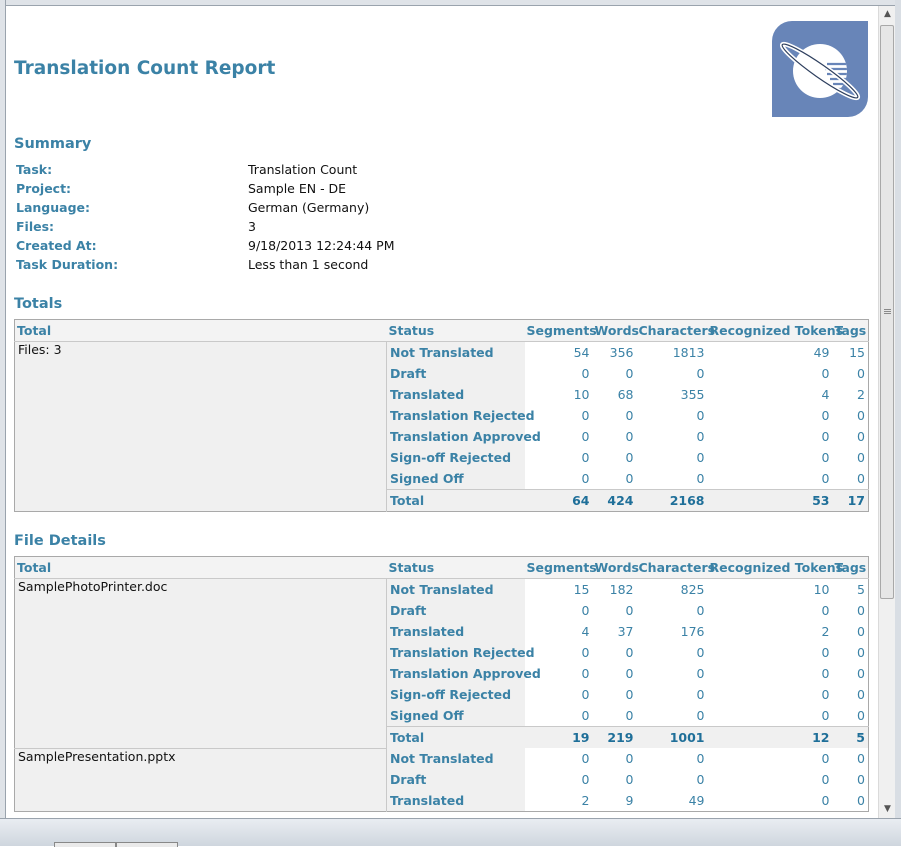  Describe the element at coordinates (692, 394) in the screenshot. I see `characters-cell: 355` at that location.